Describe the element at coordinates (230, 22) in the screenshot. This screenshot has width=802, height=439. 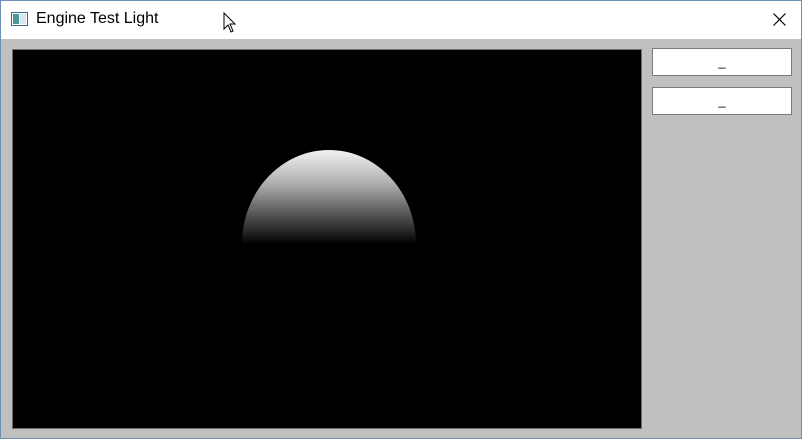
I see `mouse-pointer-icon` at that location.